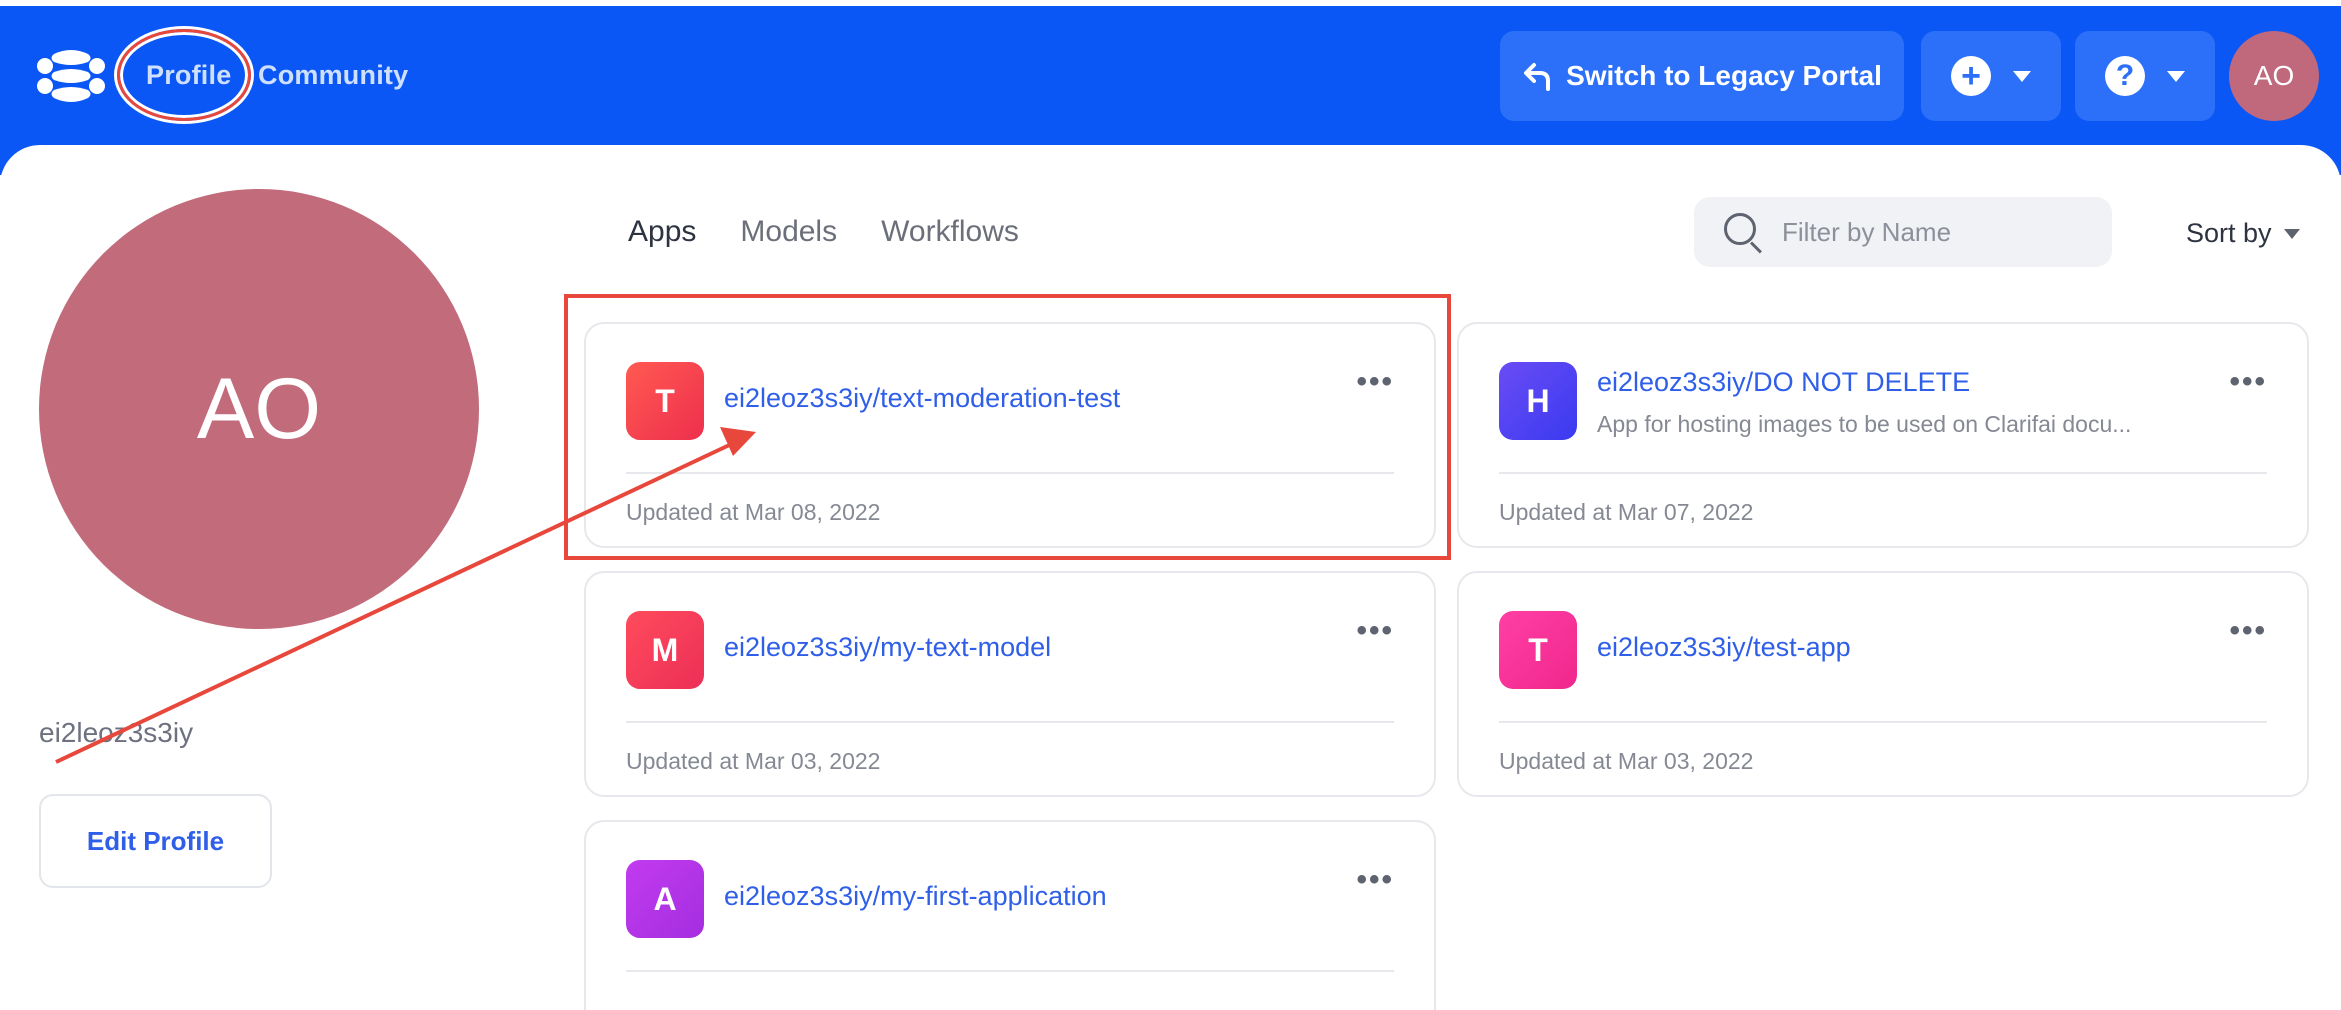 The image size is (2341, 1010). I want to click on sort-by-label: Sort by, so click(2229, 233).